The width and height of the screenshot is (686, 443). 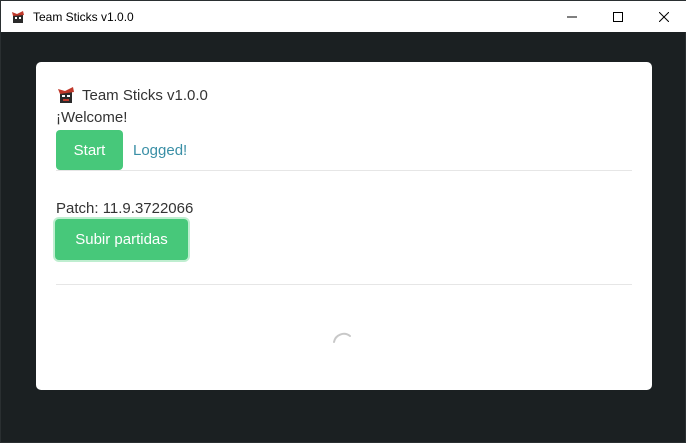 I want to click on window-title: Team Sticks v1.0.0, so click(x=83, y=16).